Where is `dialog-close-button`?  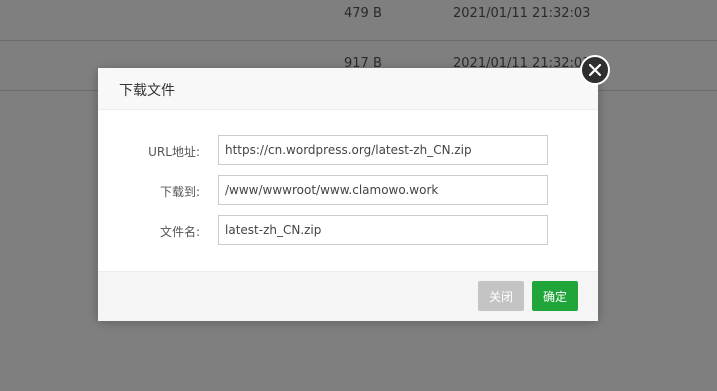 dialog-close-button is located at coordinates (595, 70).